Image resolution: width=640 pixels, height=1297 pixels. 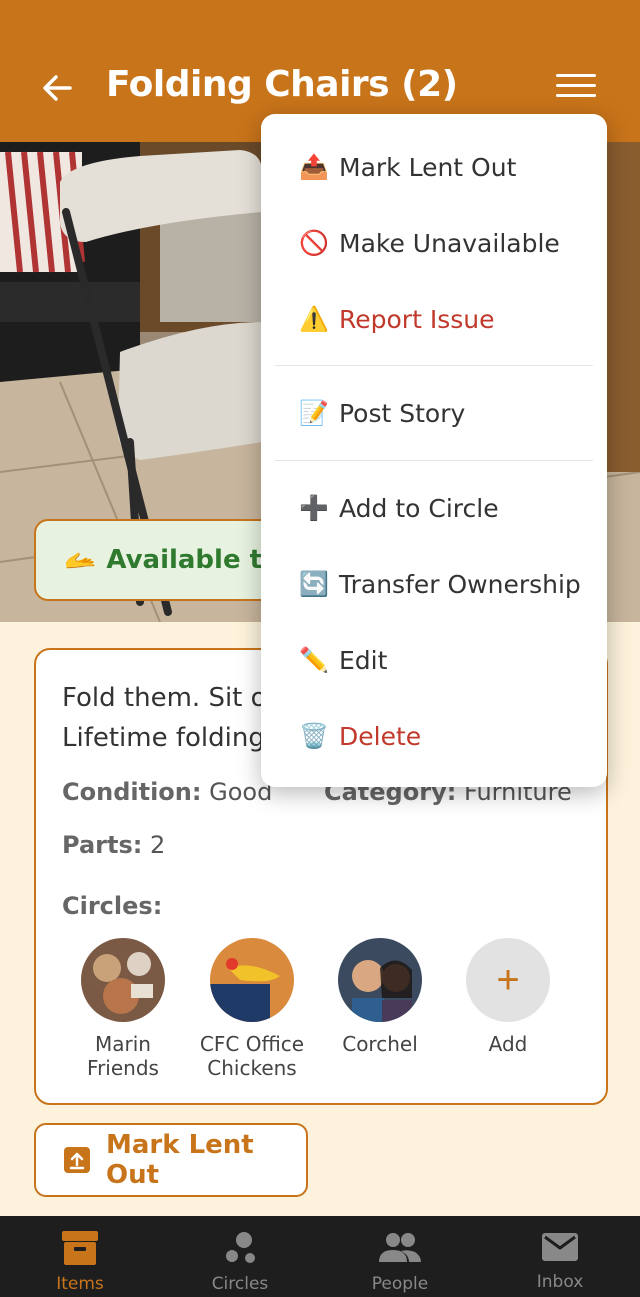 What do you see at coordinates (102, 845) in the screenshot?
I see `parts-label: Parts:` at bounding box center [102, 845].